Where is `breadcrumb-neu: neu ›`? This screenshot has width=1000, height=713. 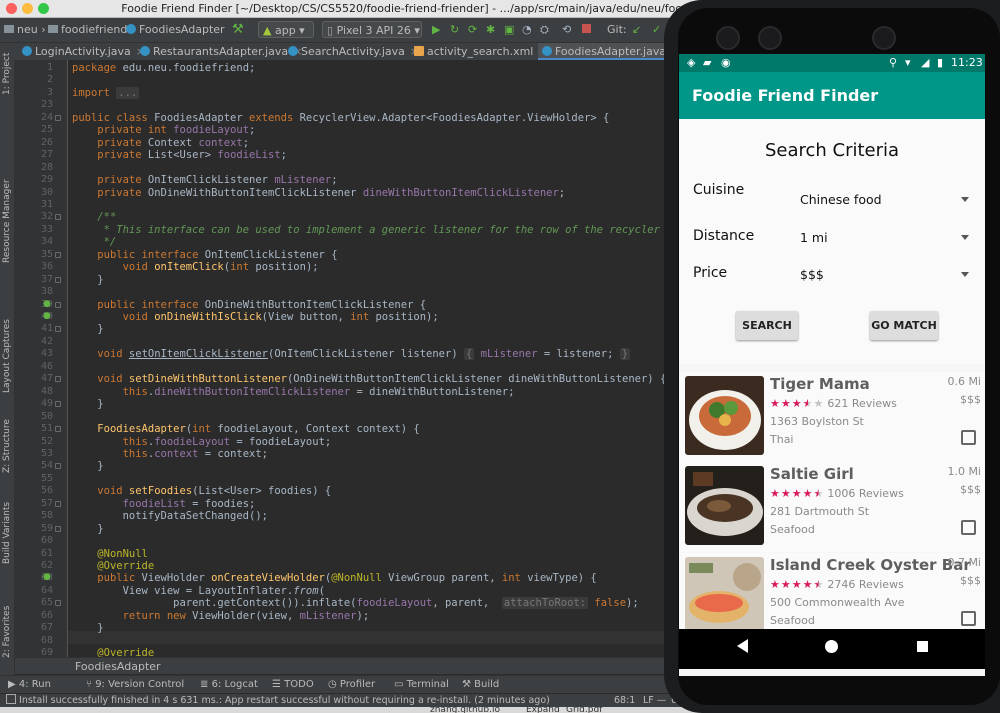 breadcrumb-neu: neu › is located at coordinates (25, 30).